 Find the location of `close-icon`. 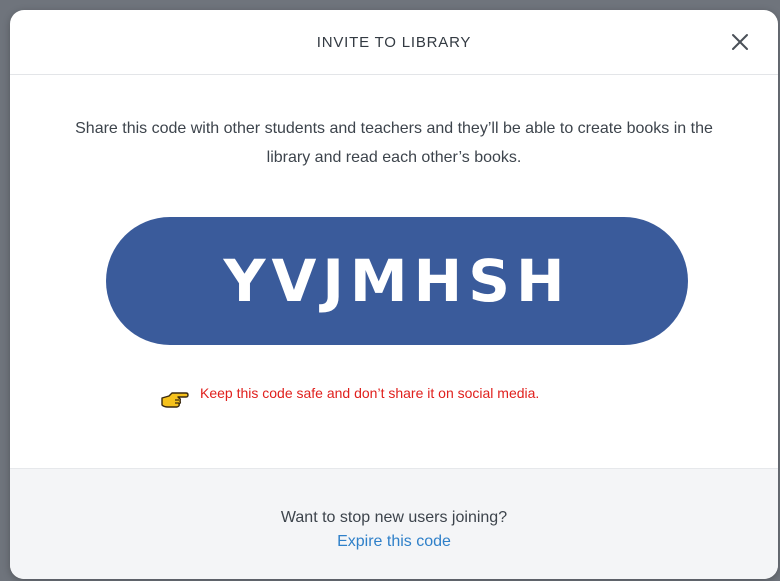

close-icon is located at coordinates (740, 42).